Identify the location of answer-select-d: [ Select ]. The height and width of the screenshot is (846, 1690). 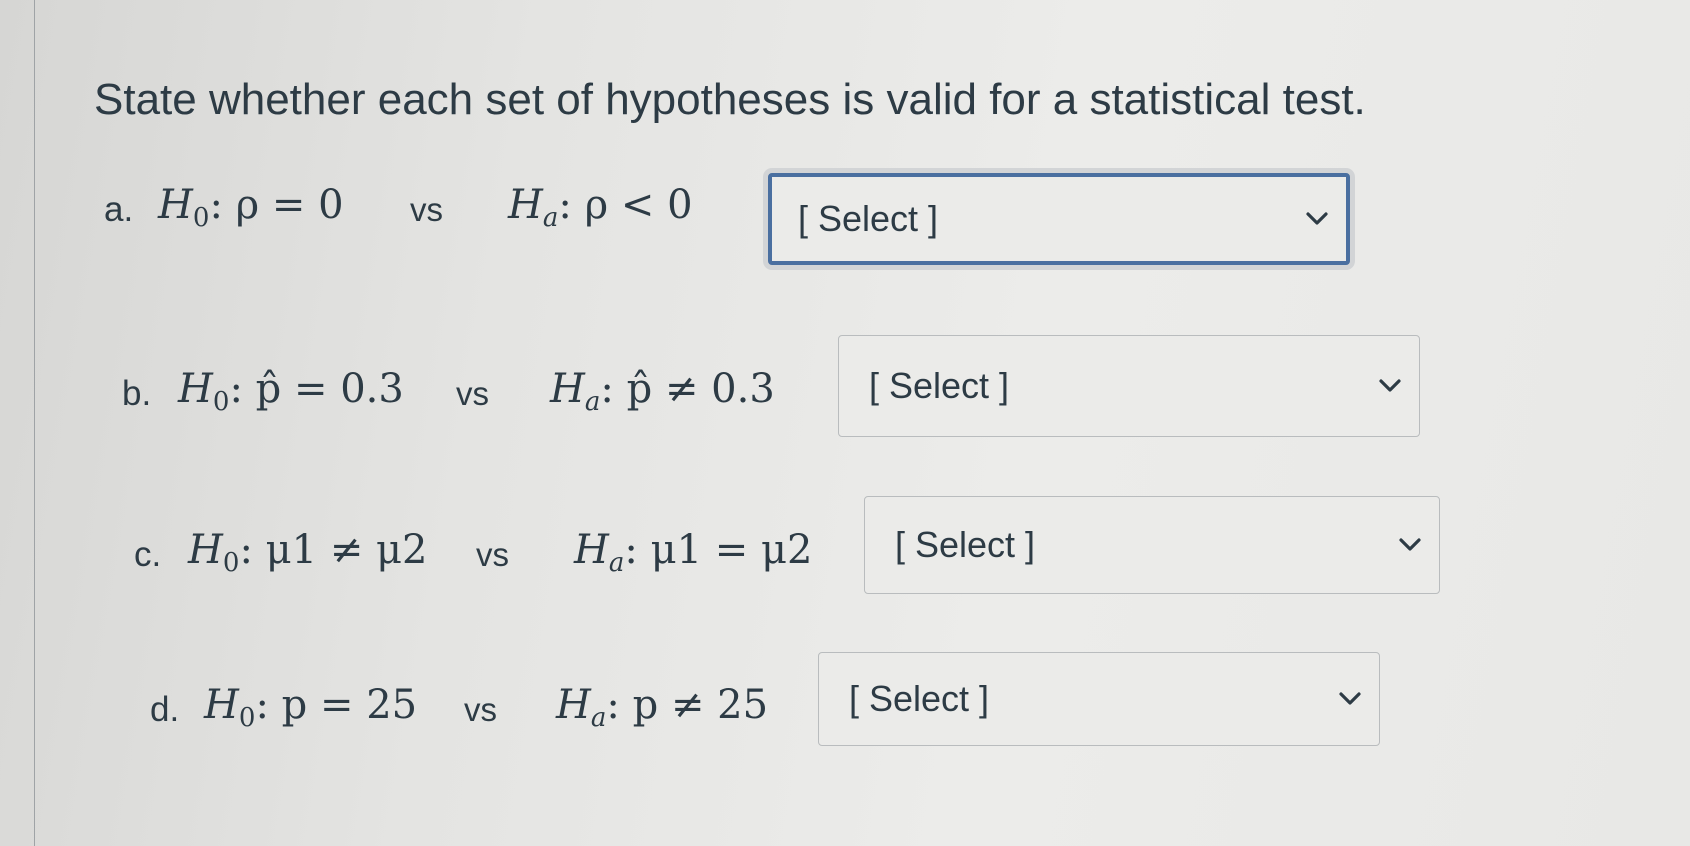
(1099, 699).